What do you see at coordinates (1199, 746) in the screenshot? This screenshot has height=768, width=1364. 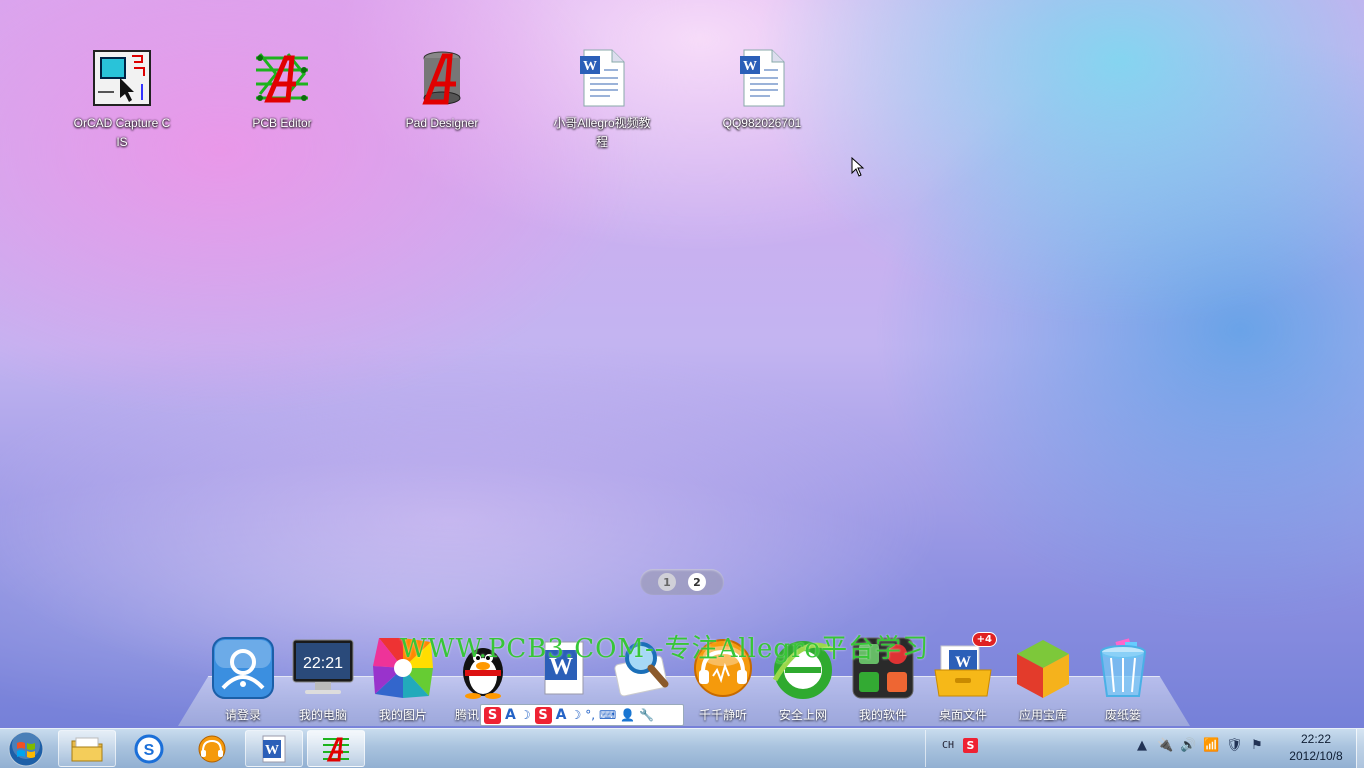 I see `system-tray: ▲ 🔌 🔊 📶 🛡 ⚑` at bounding box center [1199, 746].